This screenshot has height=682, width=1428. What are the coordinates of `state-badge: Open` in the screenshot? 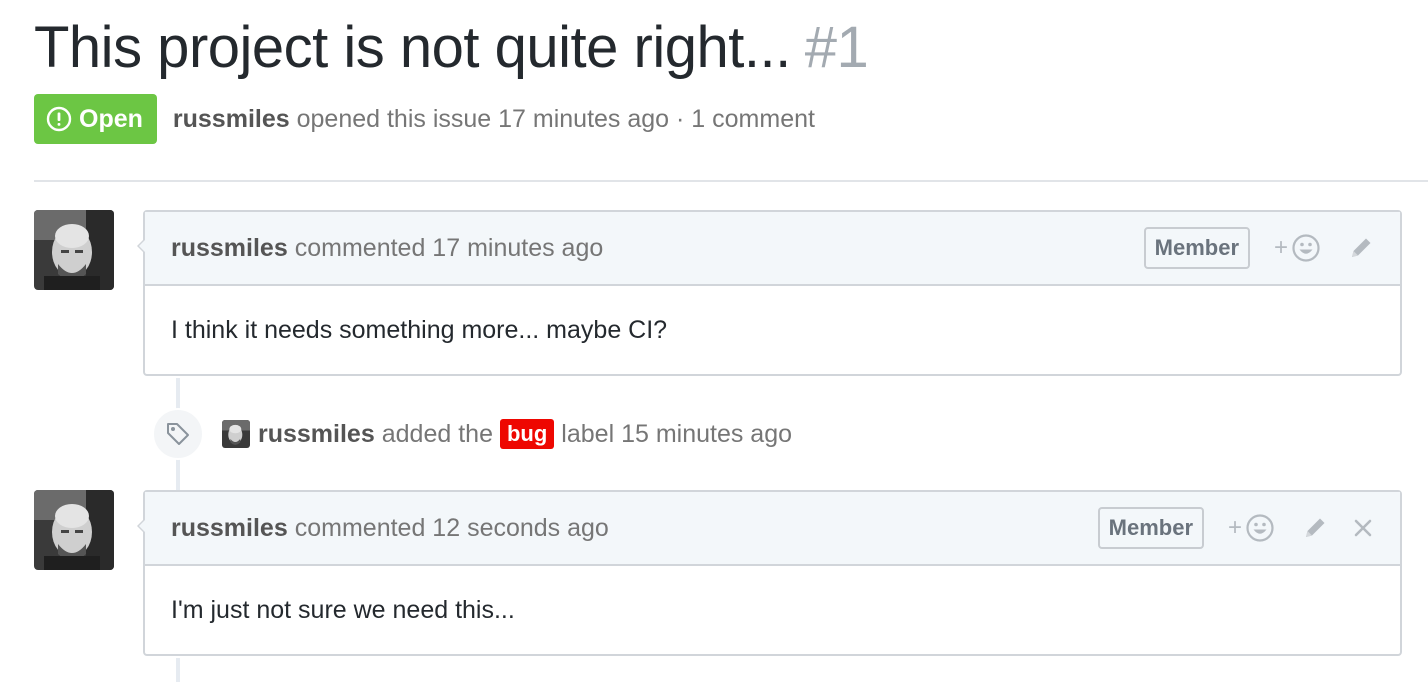 It's located at (95, 119).